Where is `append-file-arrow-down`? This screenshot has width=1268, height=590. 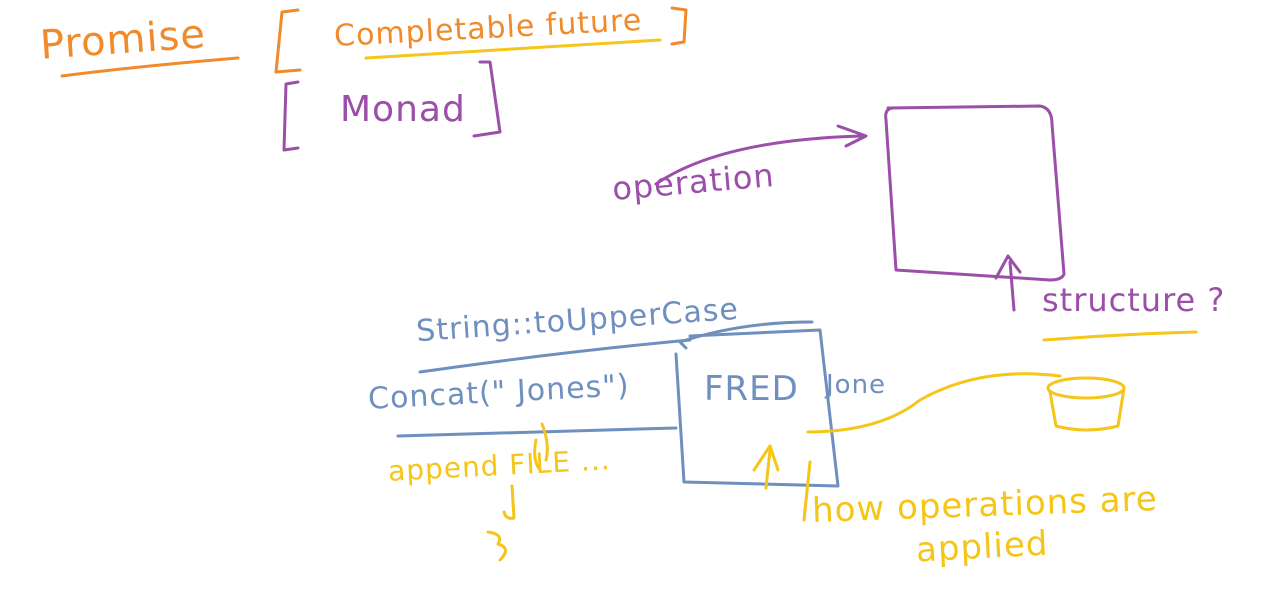 append-file-arrow-down is located at coordinates (509, 502).